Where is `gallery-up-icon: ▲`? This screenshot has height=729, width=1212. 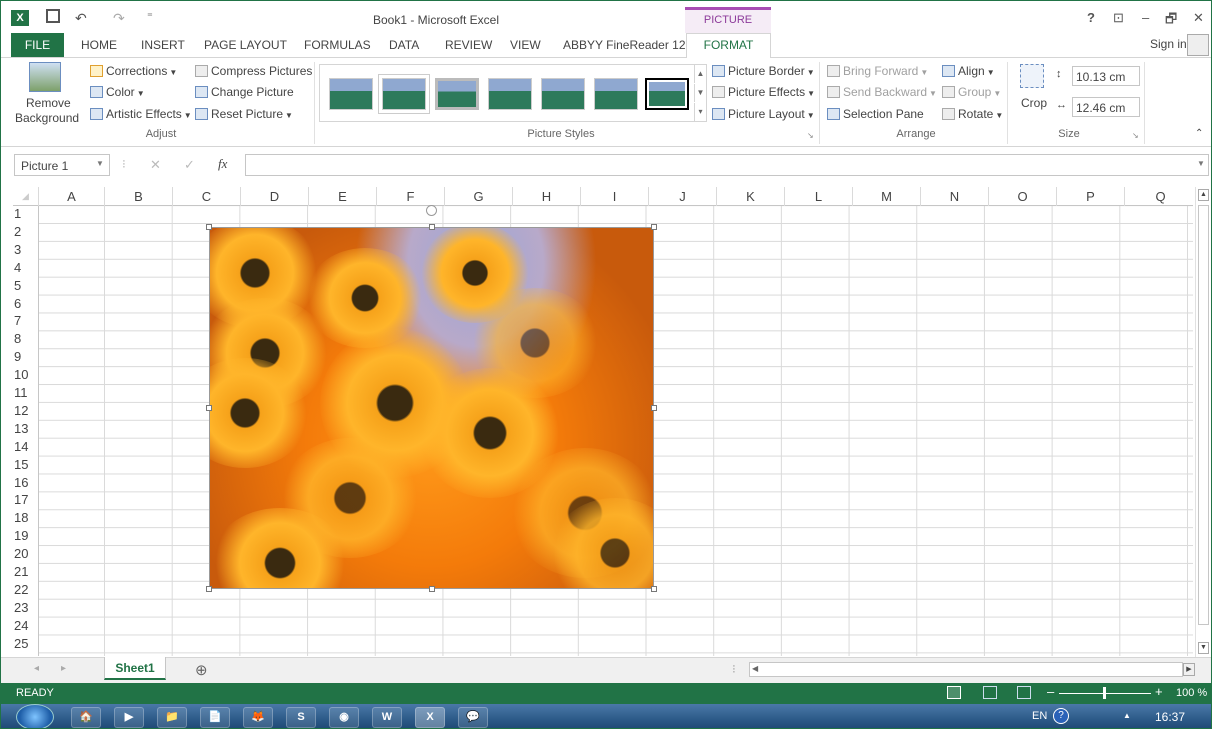
gallery-up-icon: ▲ is located at coordinates (700, 74).